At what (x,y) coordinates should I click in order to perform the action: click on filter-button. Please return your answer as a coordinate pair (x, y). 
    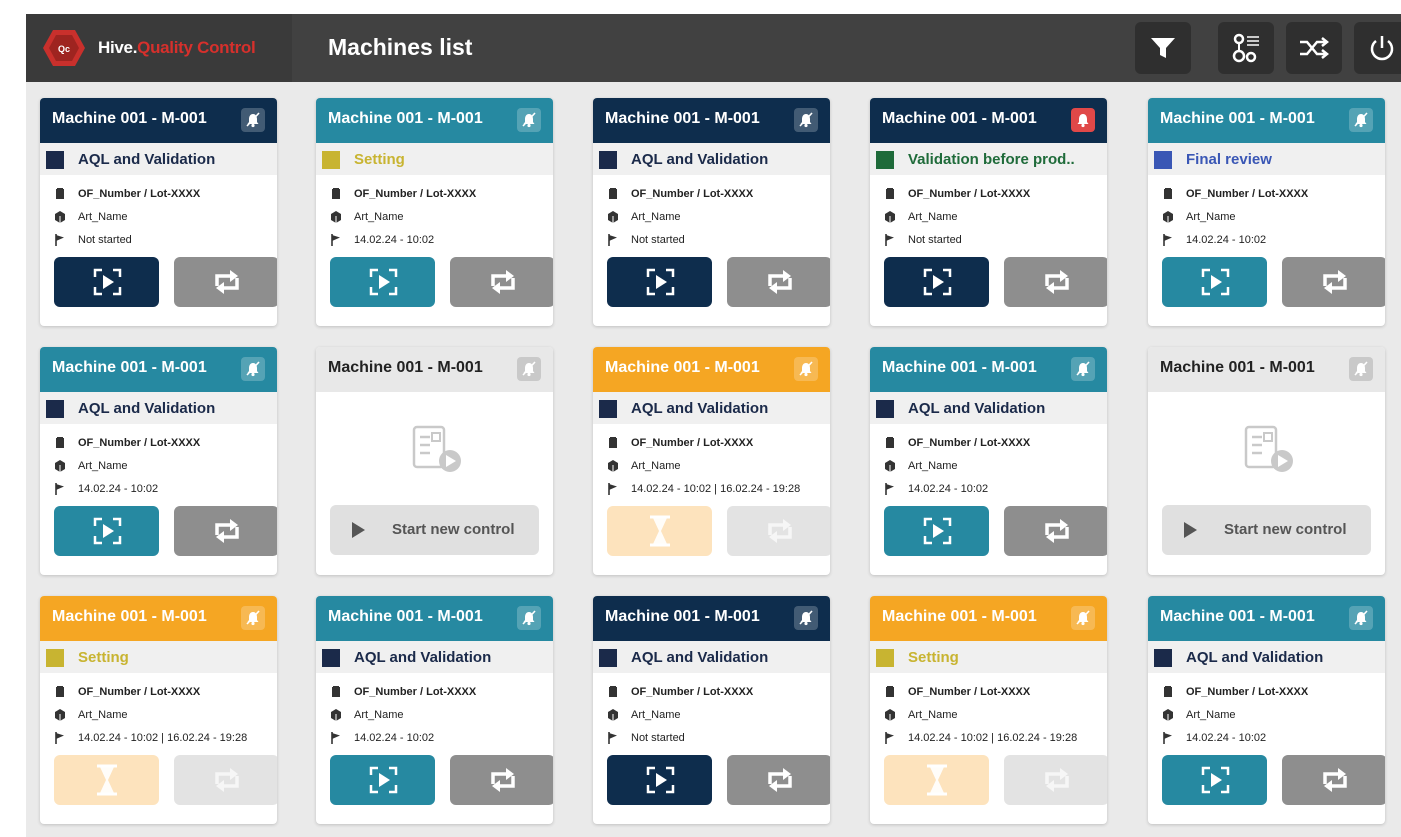
    Looking at the image, I should click on (1163, 48).